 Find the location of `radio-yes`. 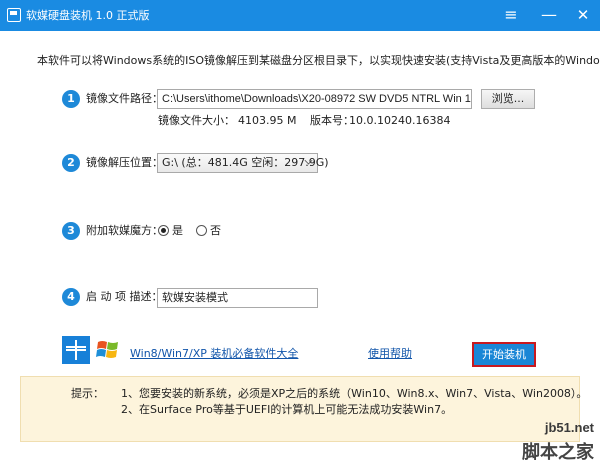

radio-yes is located at coordinates (163, 230).